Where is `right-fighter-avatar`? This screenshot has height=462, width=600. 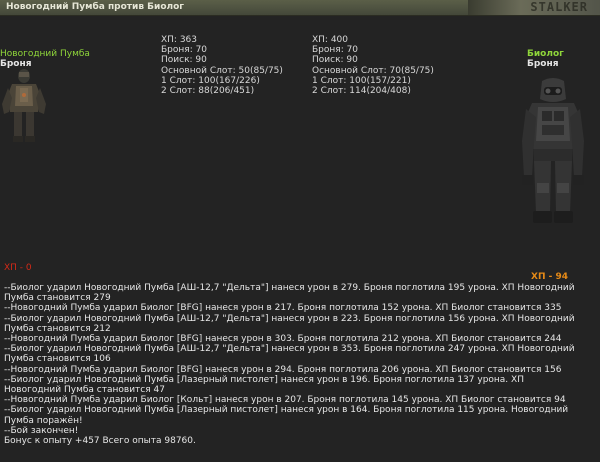
right-fighter-avatar is located at coordinates (553, 153).